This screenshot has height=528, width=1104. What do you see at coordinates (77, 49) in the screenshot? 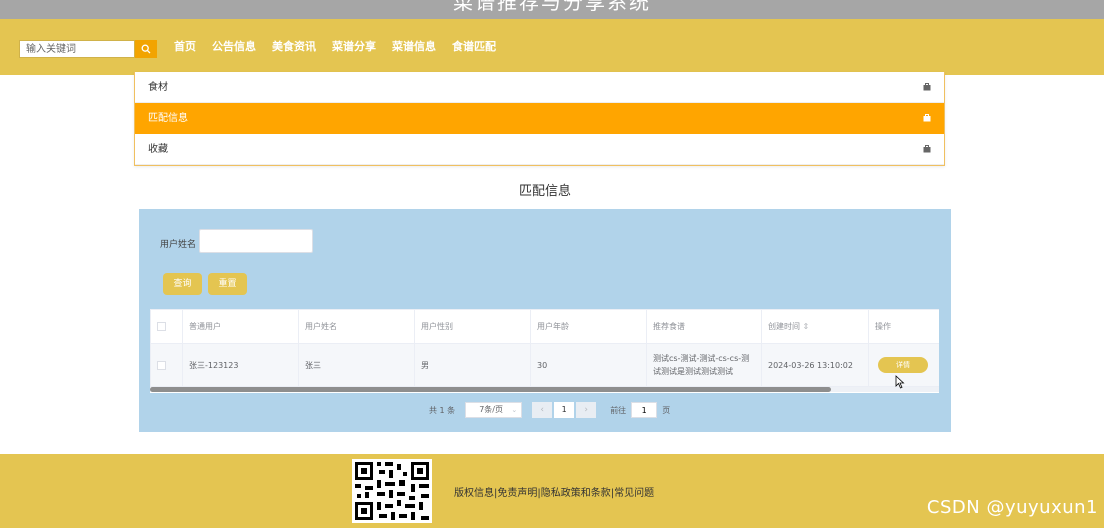
I see `search-input` at bounding box center [77, 49].